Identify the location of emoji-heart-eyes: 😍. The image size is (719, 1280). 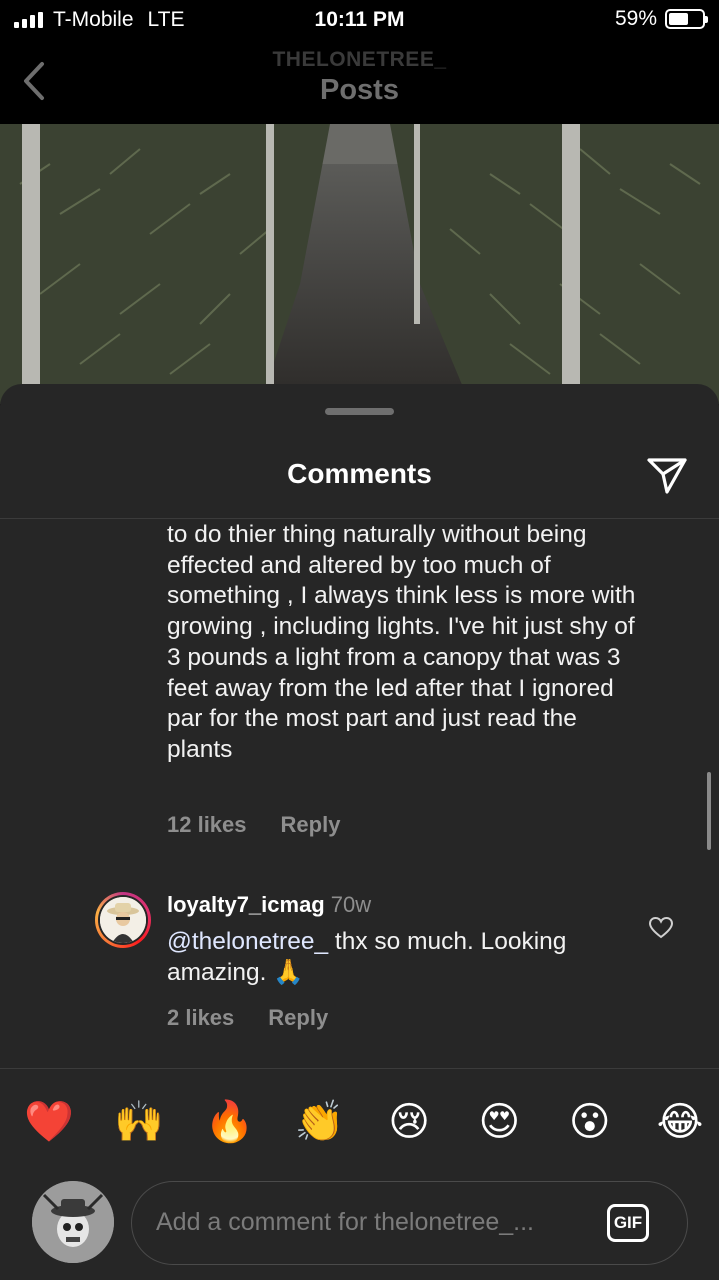
(499, 1122).